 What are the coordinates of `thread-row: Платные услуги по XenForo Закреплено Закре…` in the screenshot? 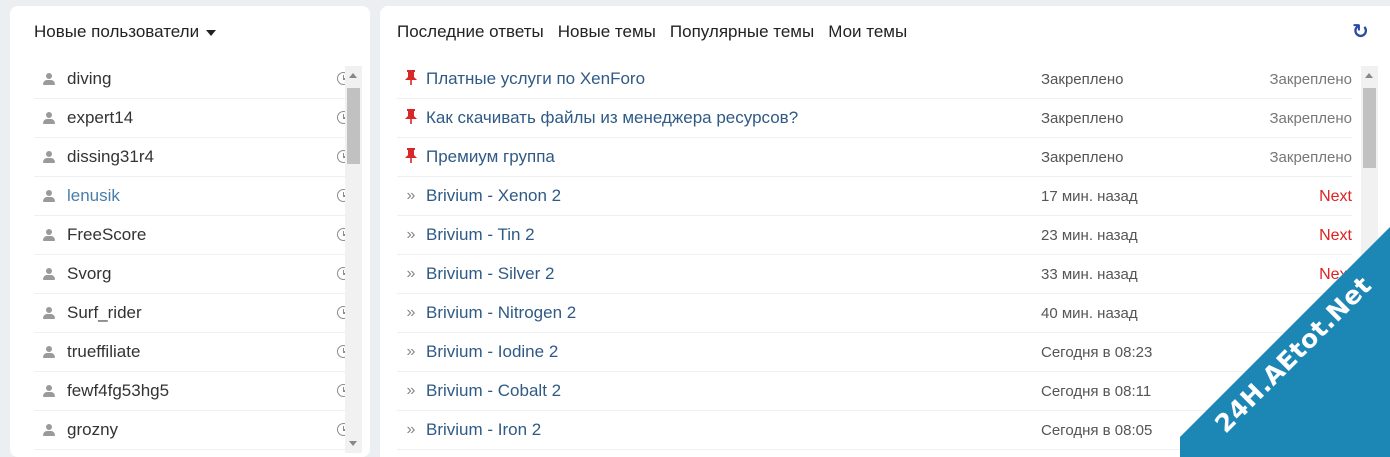 It's located at (874, 79).